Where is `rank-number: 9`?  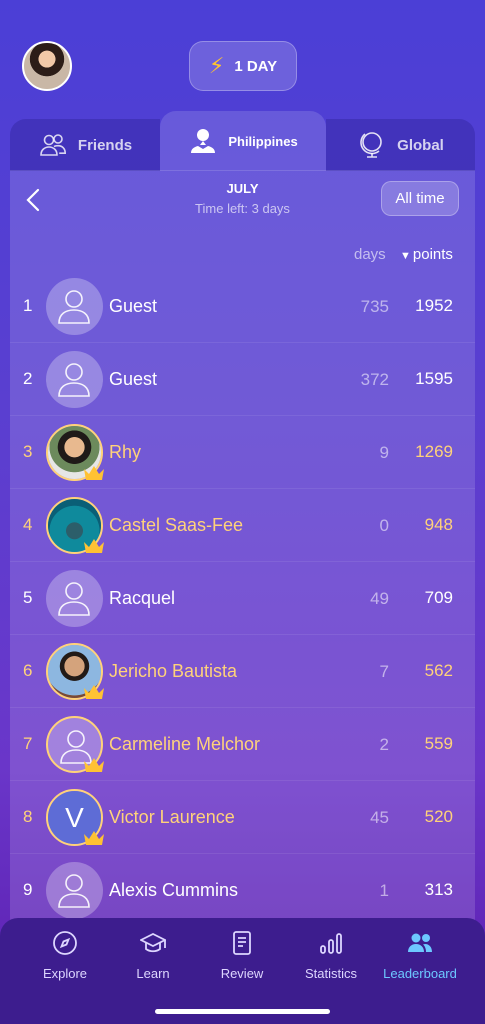
rank-number: 9 is located at coordinates (28, 889).